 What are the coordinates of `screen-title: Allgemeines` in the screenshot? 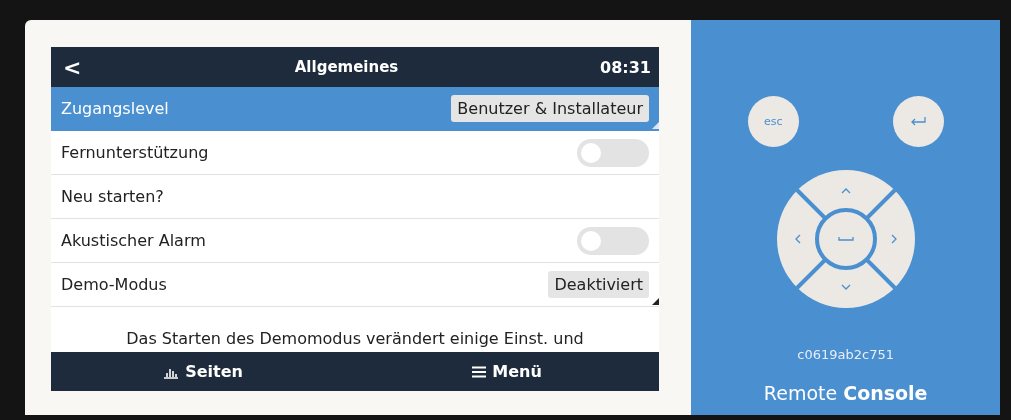 It's located at (346, 67).